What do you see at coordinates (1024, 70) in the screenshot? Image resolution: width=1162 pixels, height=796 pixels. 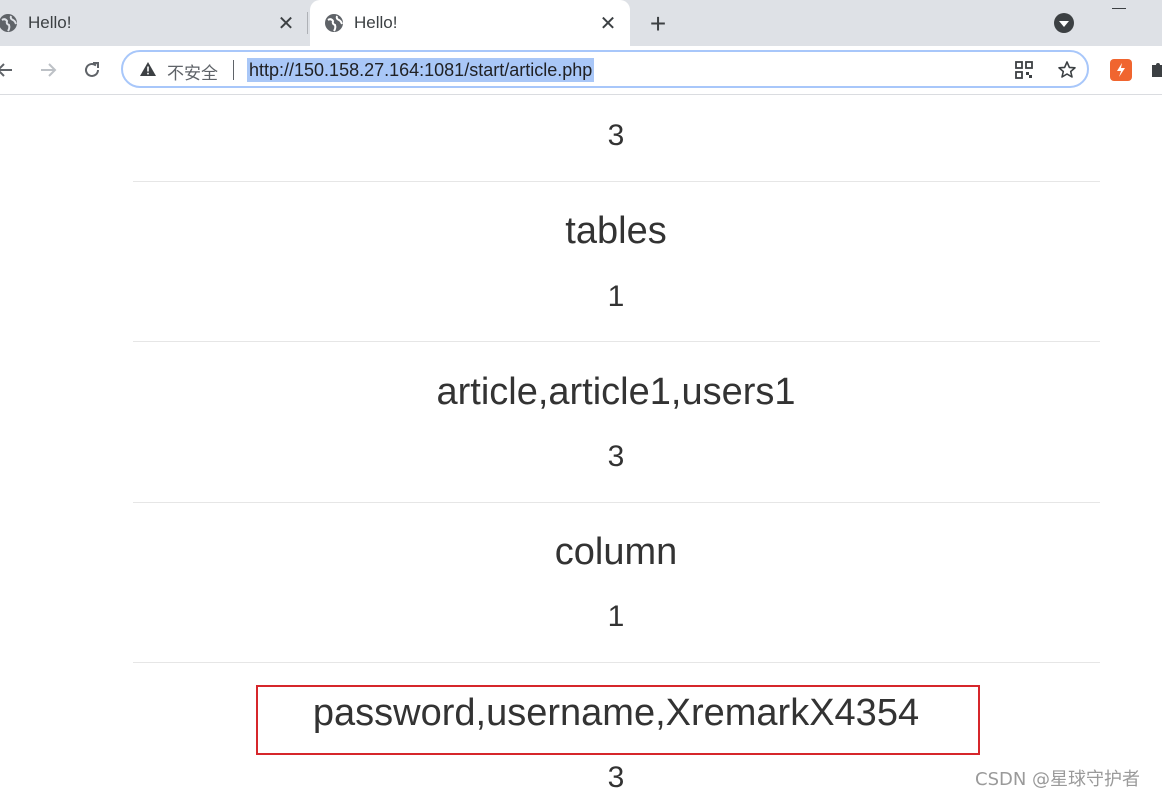 I see `qr-code-icon` at bounding box center [1024, 70].